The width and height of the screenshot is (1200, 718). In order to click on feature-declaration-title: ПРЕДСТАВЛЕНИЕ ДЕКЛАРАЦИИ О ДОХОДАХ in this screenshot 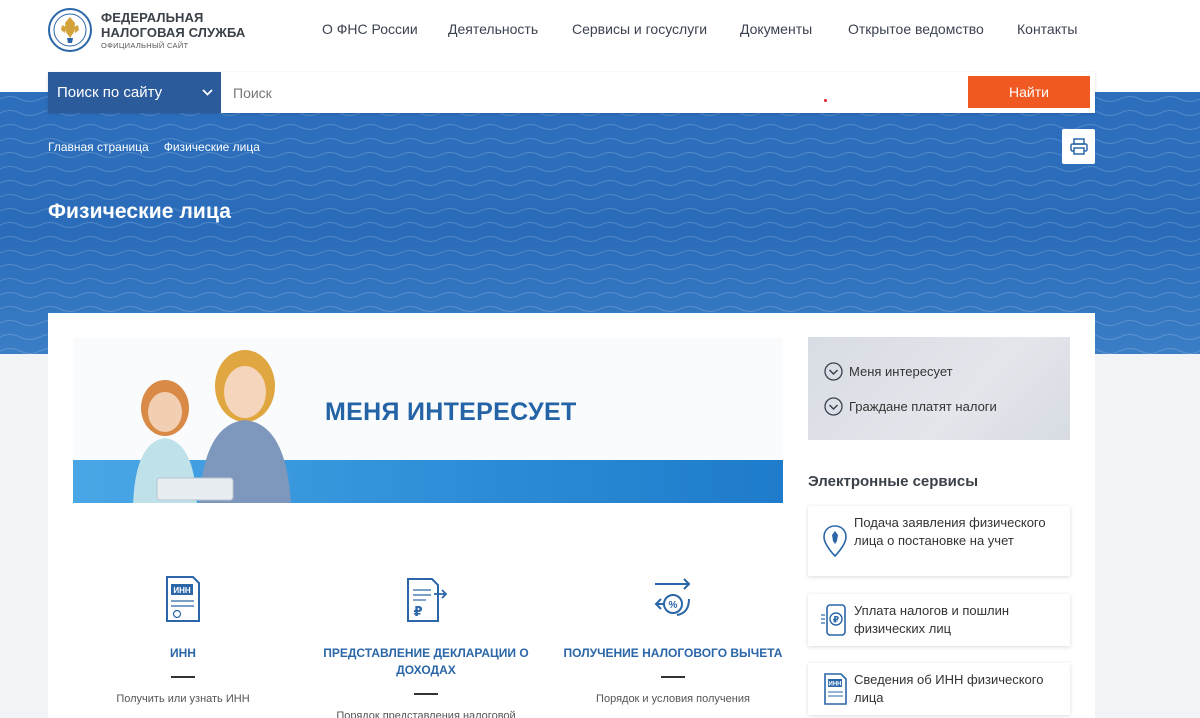, I will do `click(426, 661)`.